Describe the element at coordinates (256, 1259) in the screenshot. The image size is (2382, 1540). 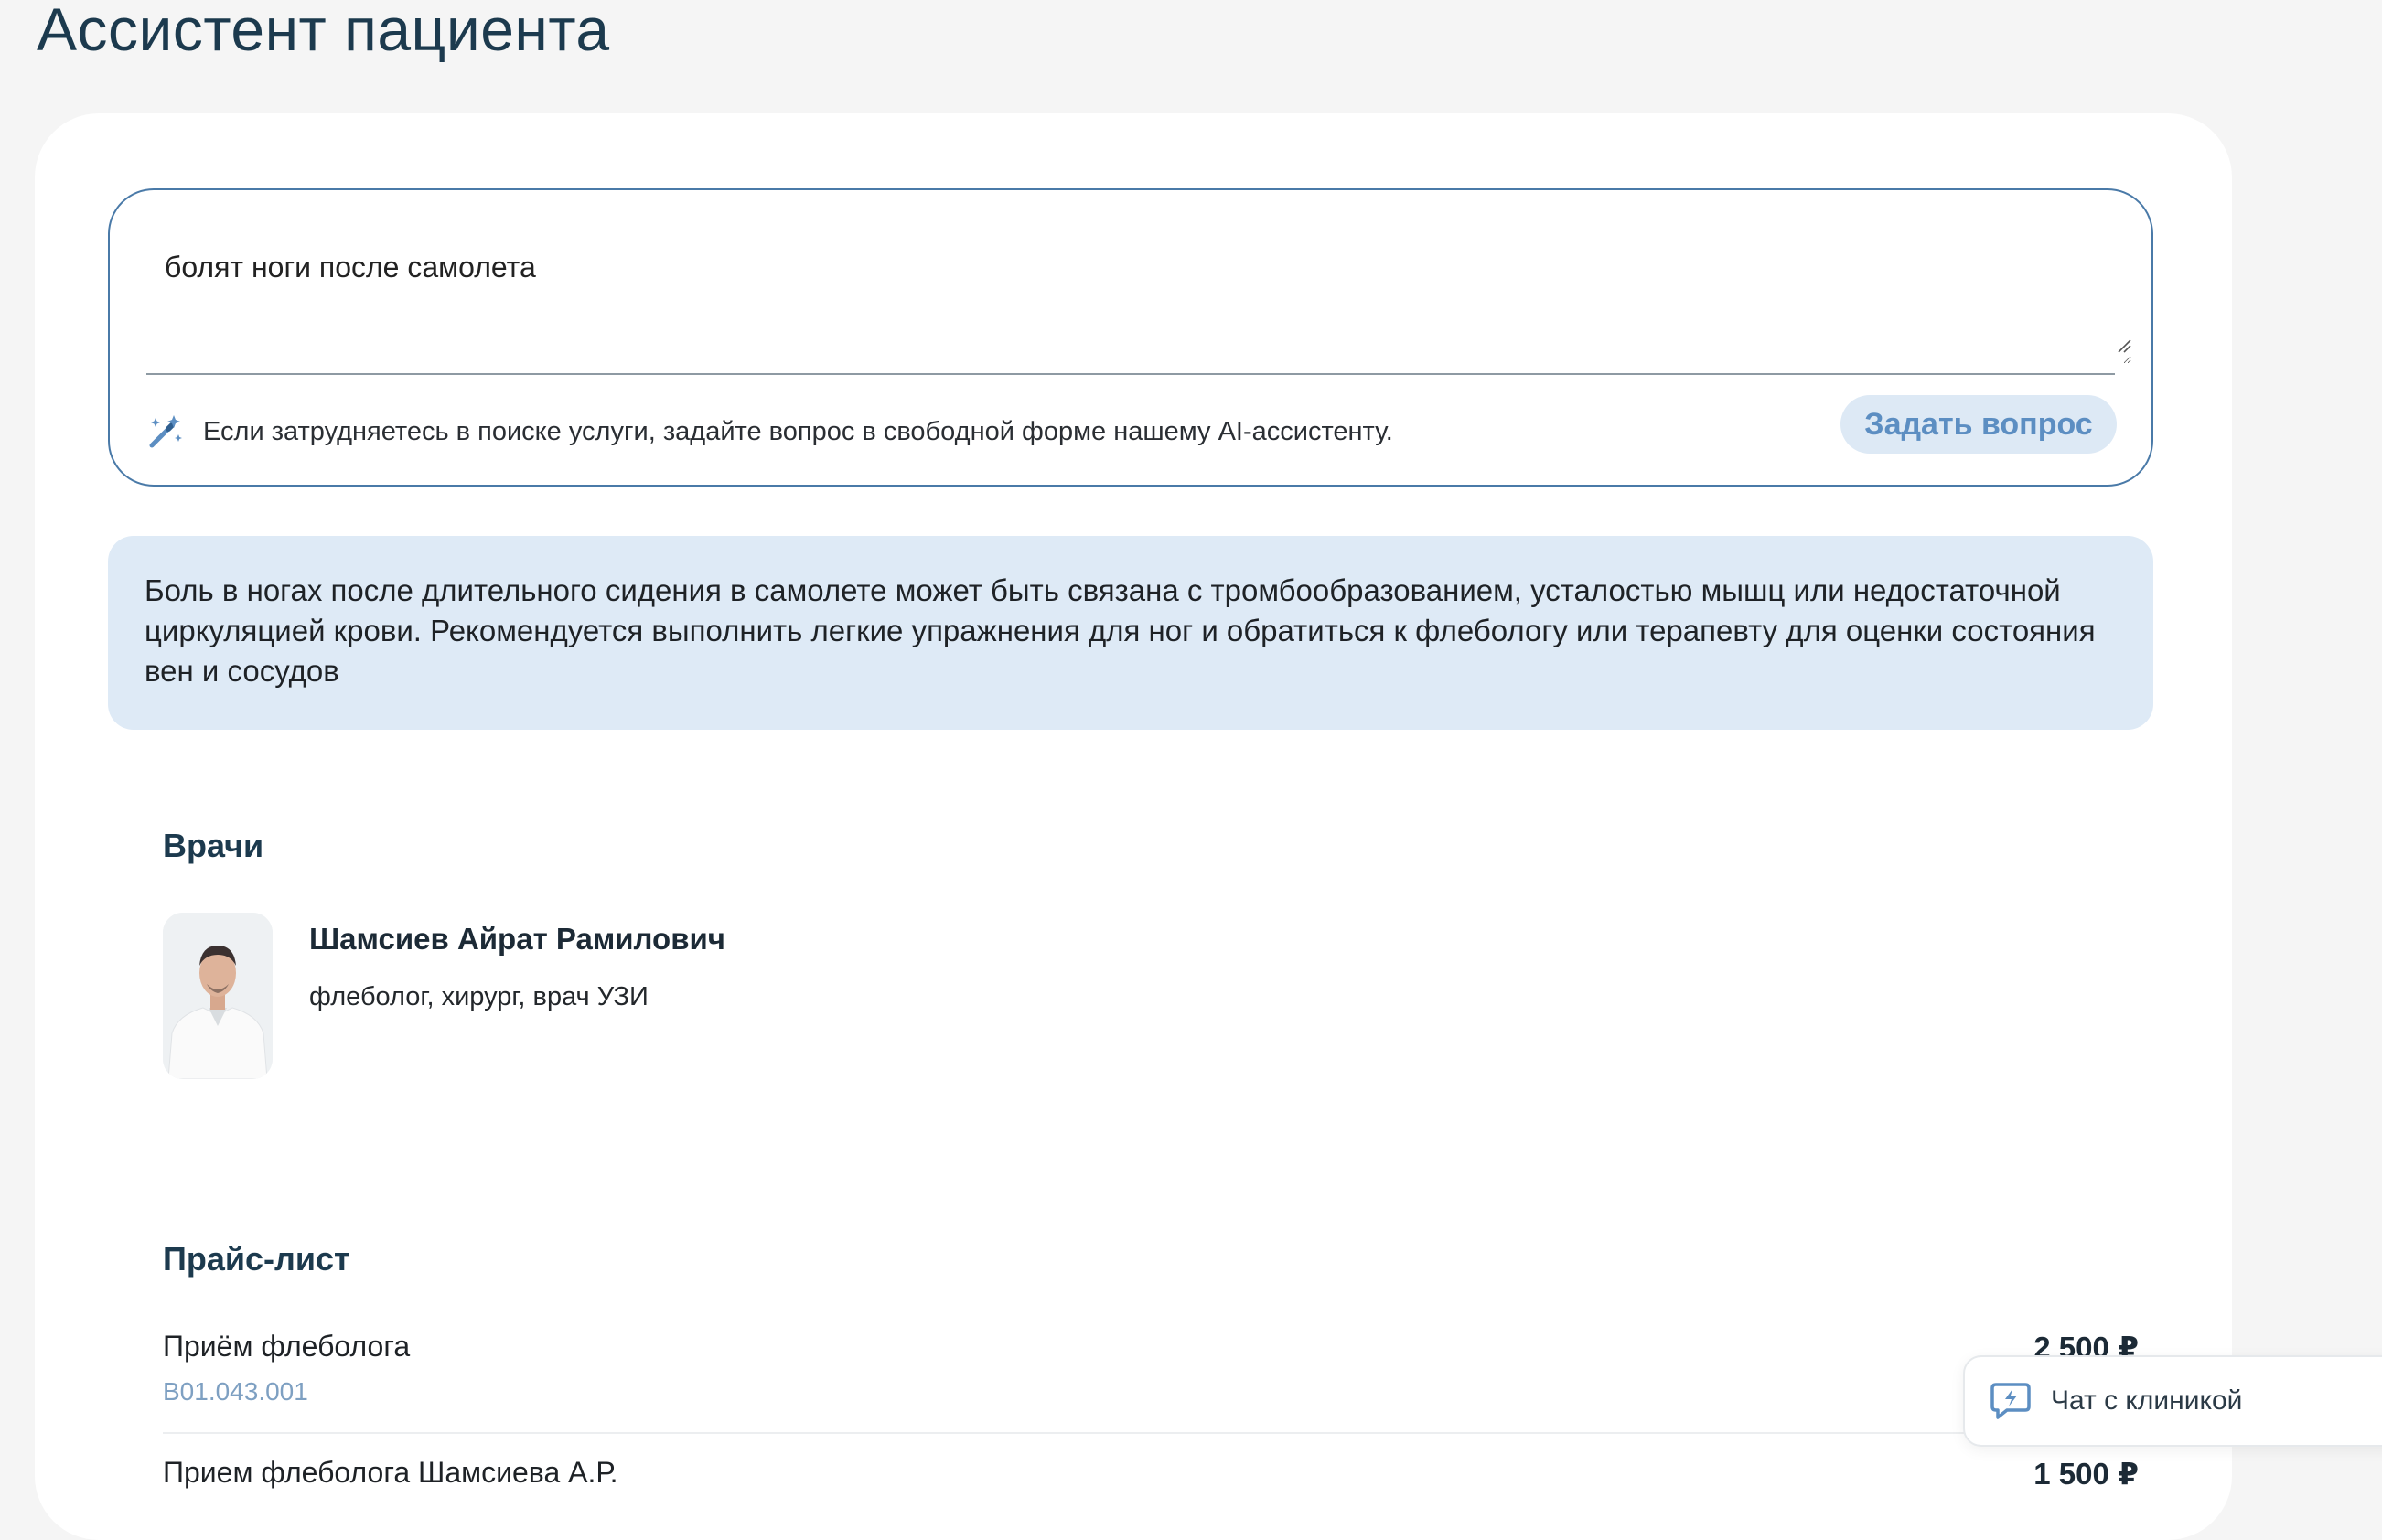
I see `price-list-heading: Прайс-лист` at that location.